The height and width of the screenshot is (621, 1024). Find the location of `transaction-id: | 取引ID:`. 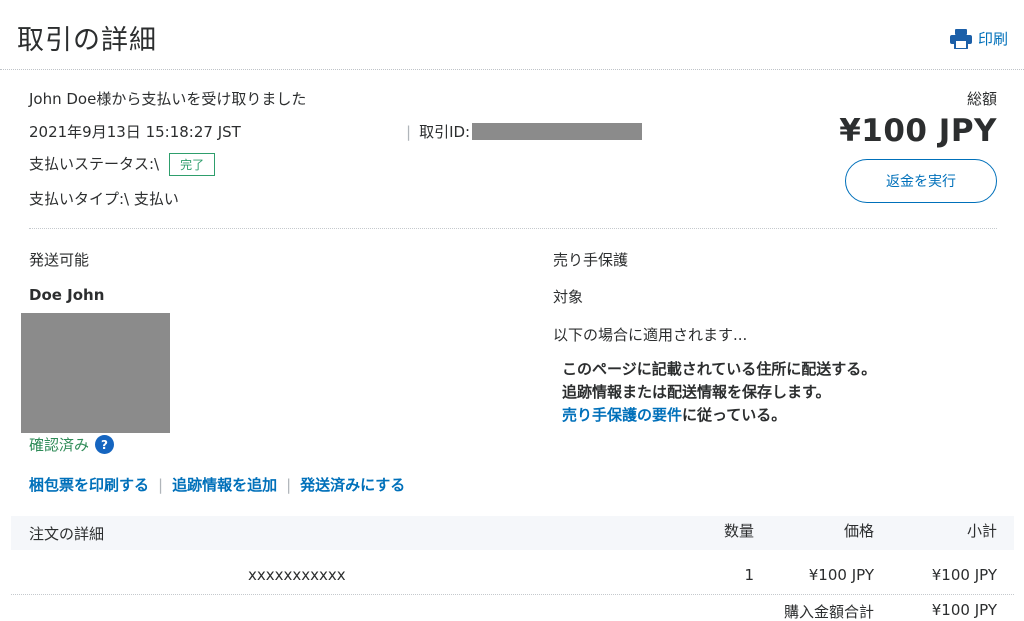

transaction-id: | 取引ID: is located at coordinates (524, 131).